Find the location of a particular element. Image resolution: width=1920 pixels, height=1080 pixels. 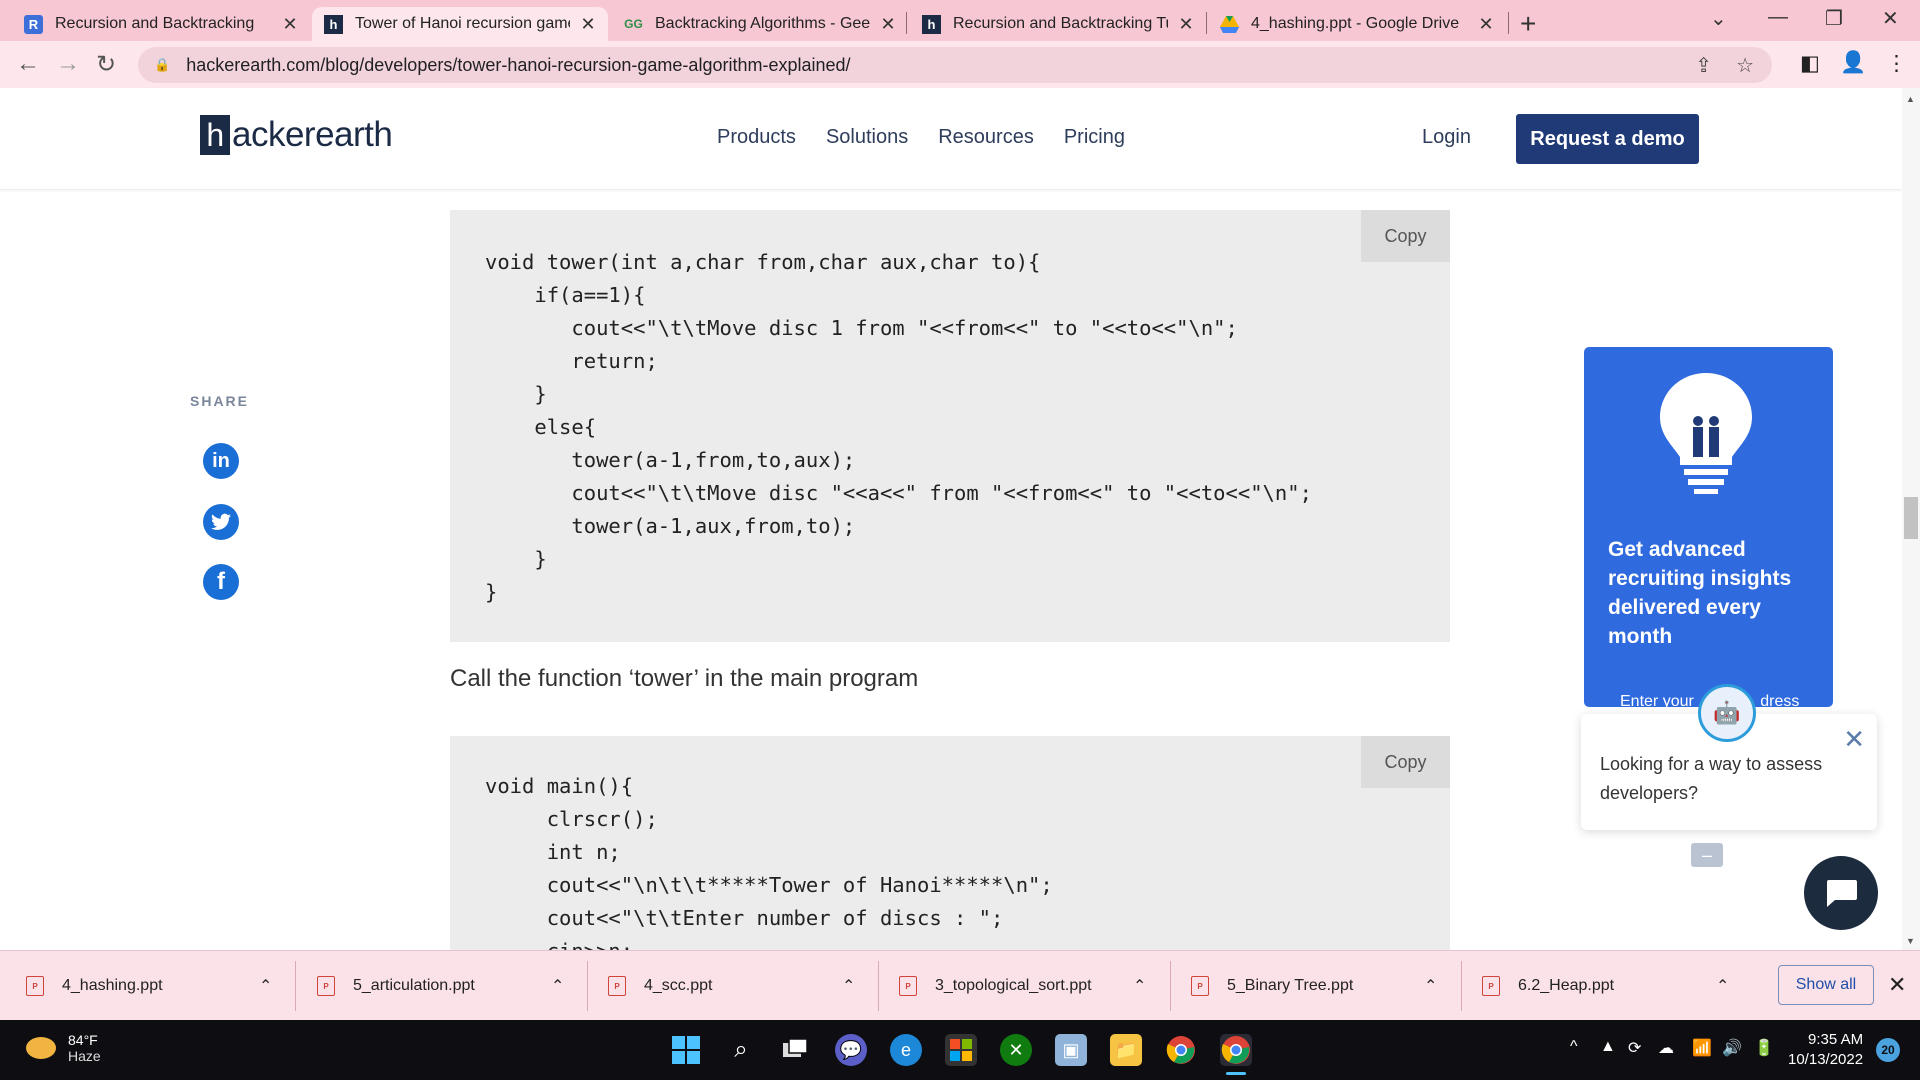

wifi-icon: 📶 is located at coordinates (1702, 1048).